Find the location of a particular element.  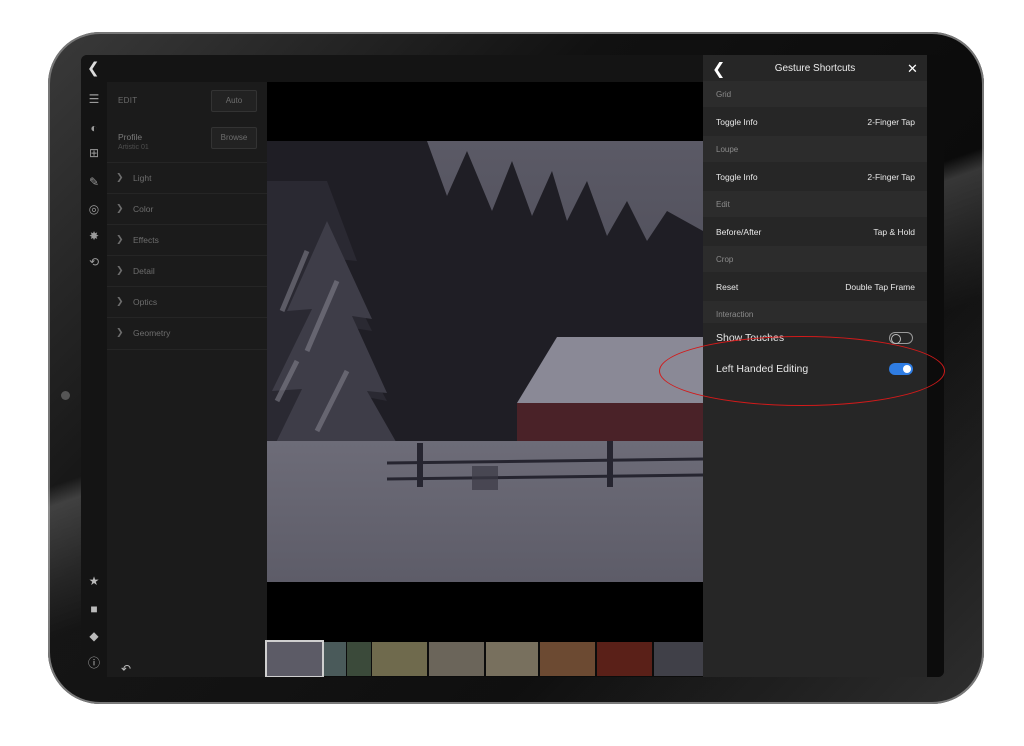

section-optics: ❯ Optics is located at coordinates (187, 302).